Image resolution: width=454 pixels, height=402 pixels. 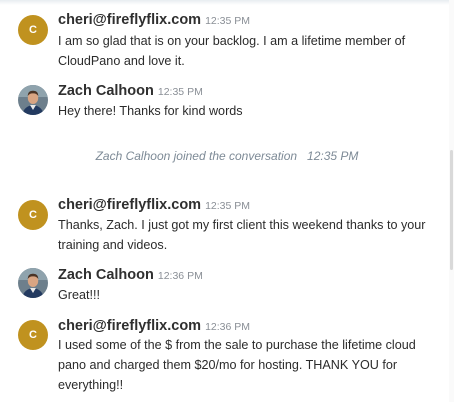 What do you see at coordinates (150, 111) in the screenshot?
I see `message-text: Hey there! Thanks for kind words` at bounding box center [150, 111].